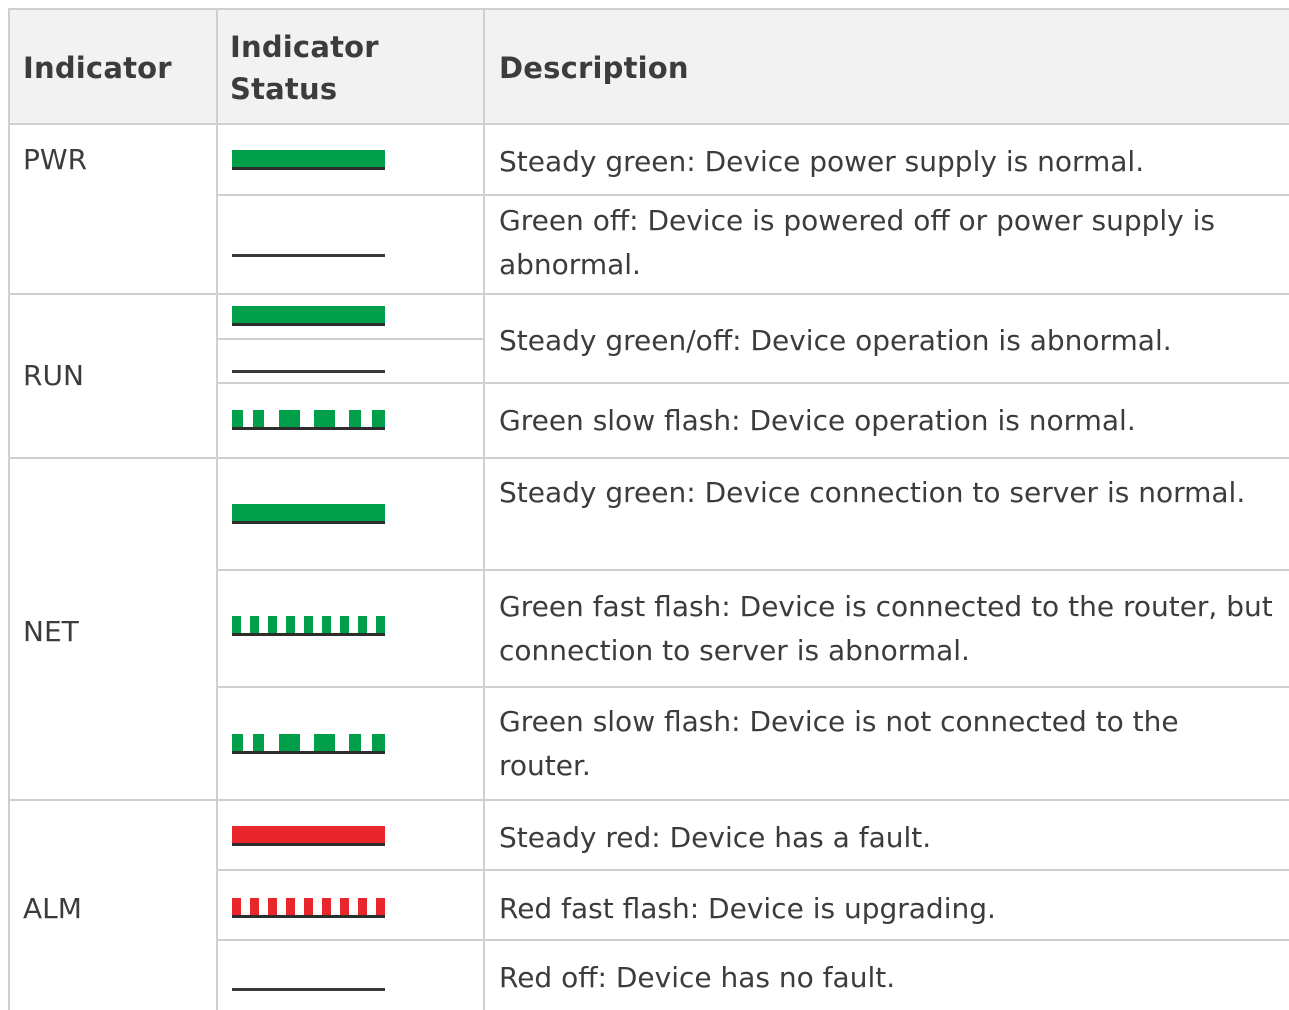 The width and height of the screenshot is (1289, 1010). I want to click on header-status-line1: Indicator, so click(304, 47).